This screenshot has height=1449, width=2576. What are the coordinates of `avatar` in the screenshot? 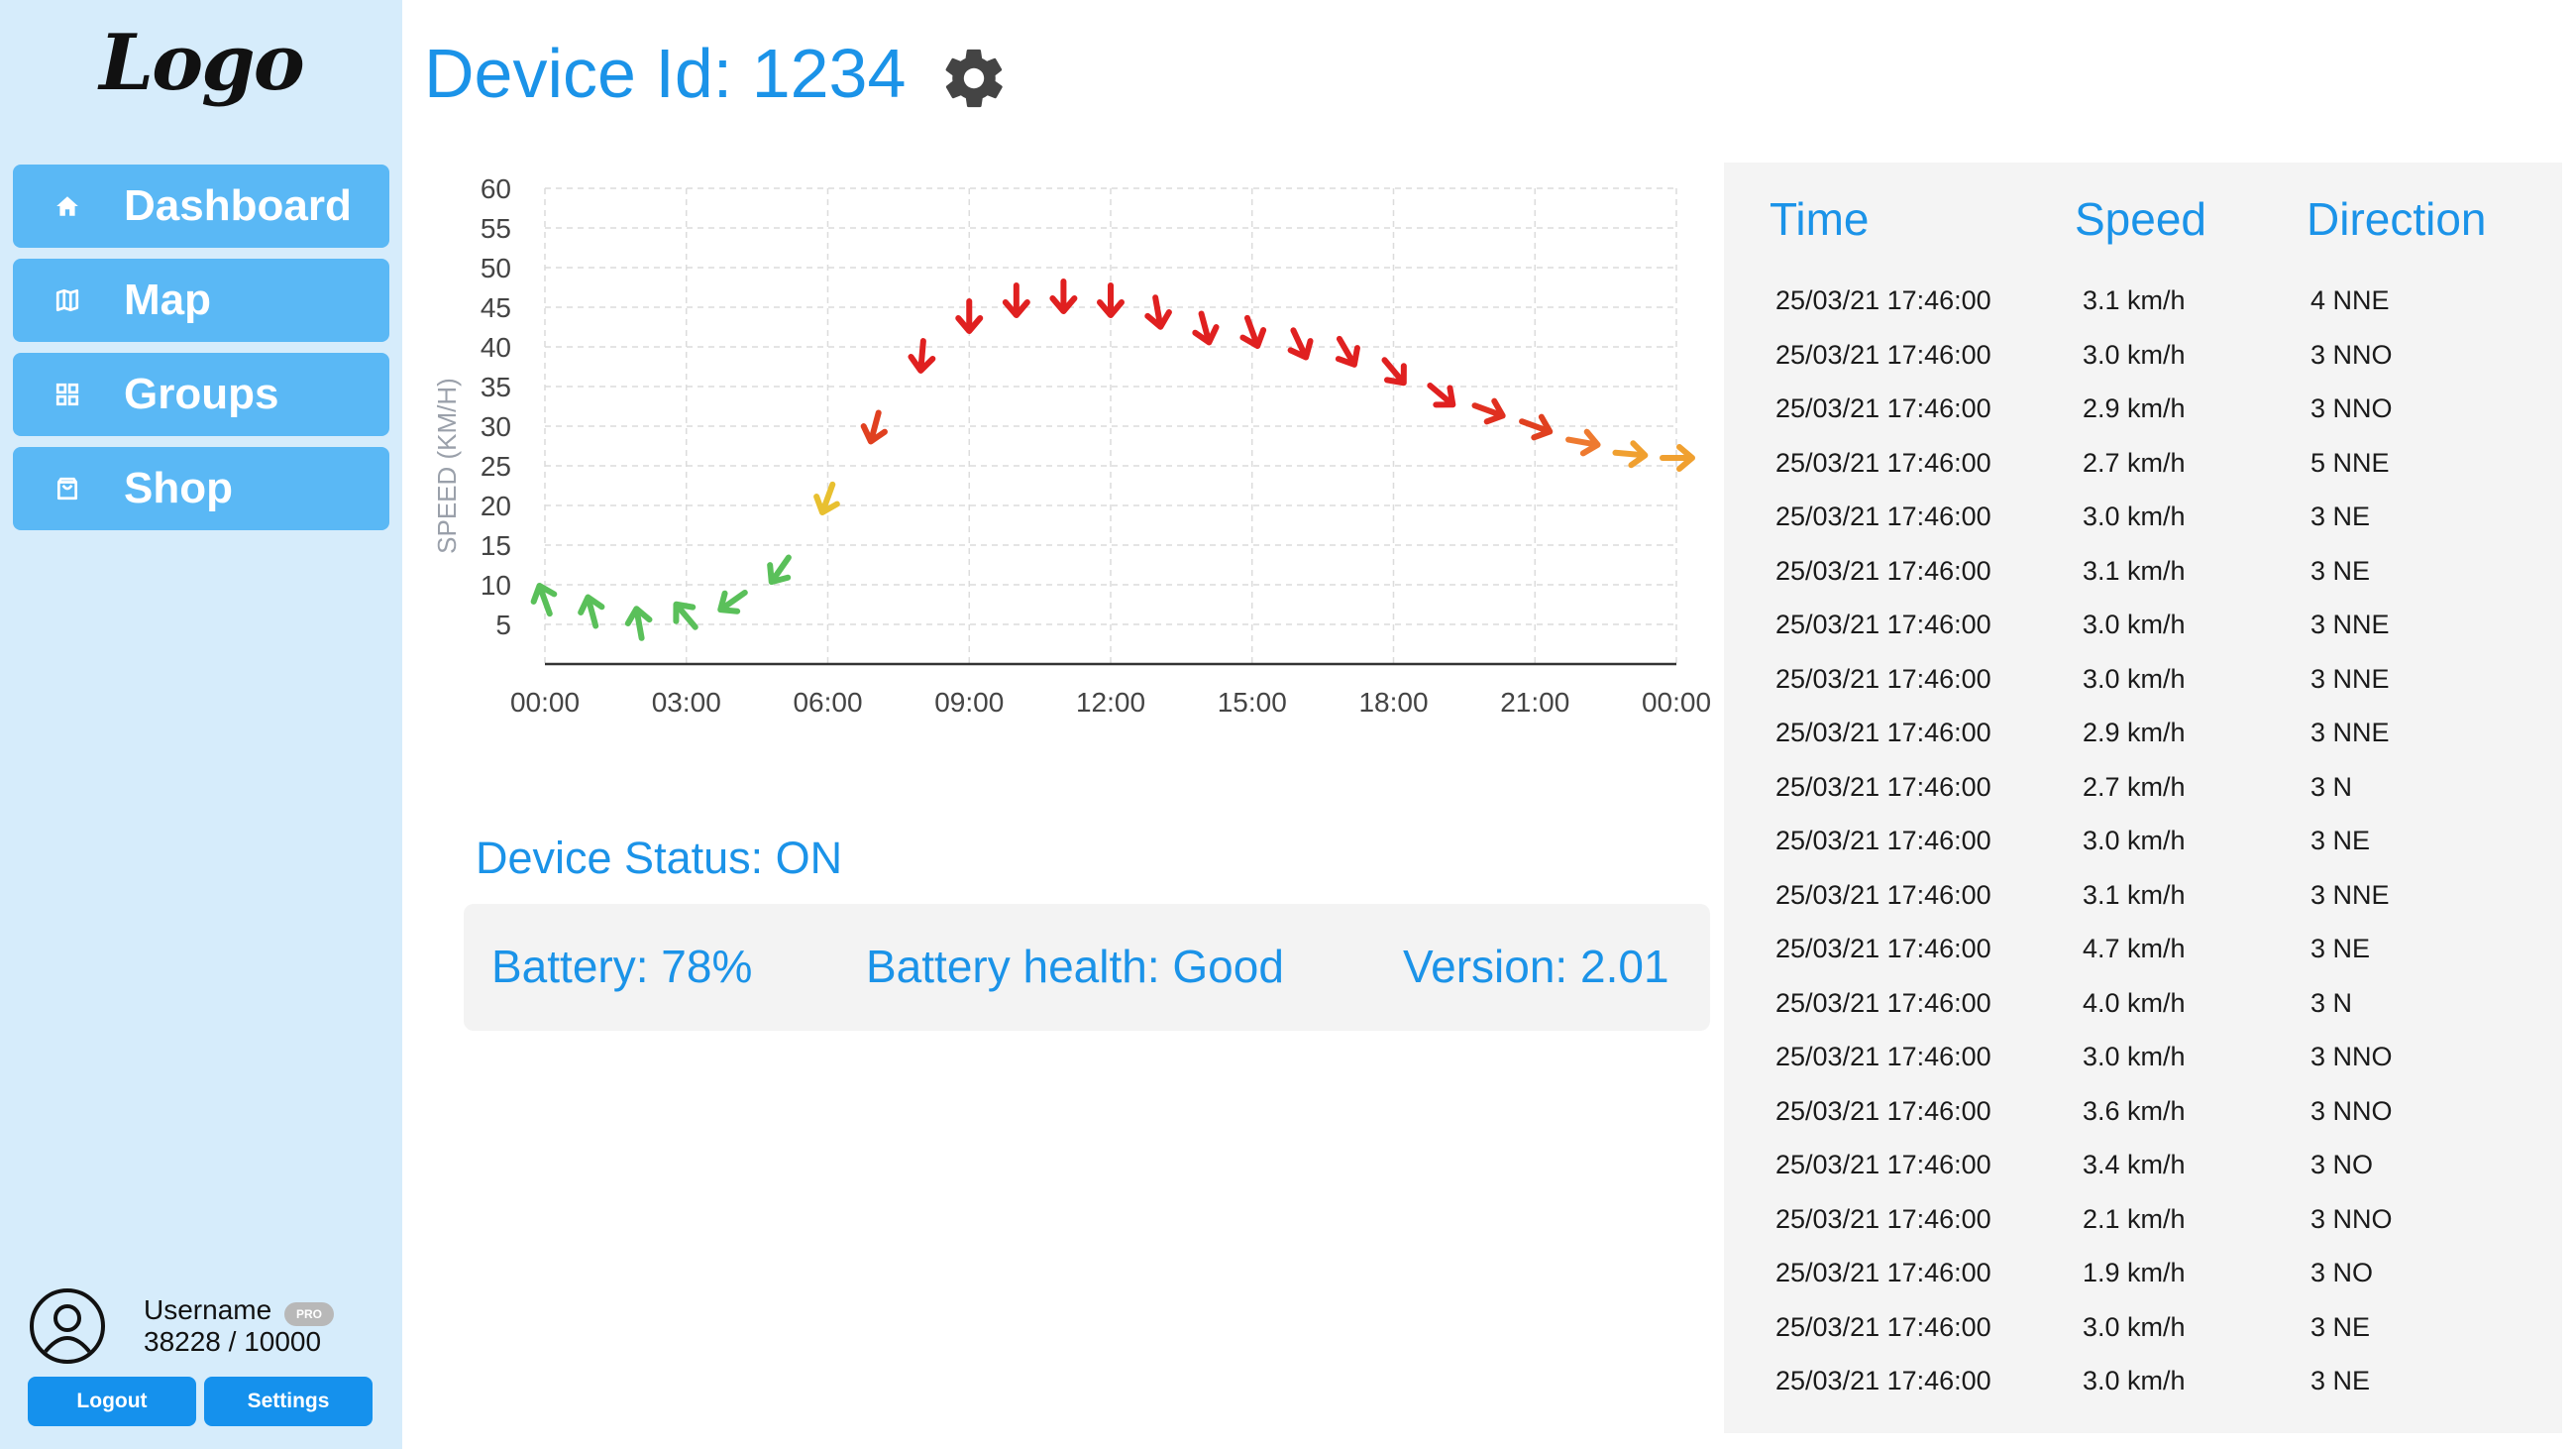 It's located at (67, 1326).